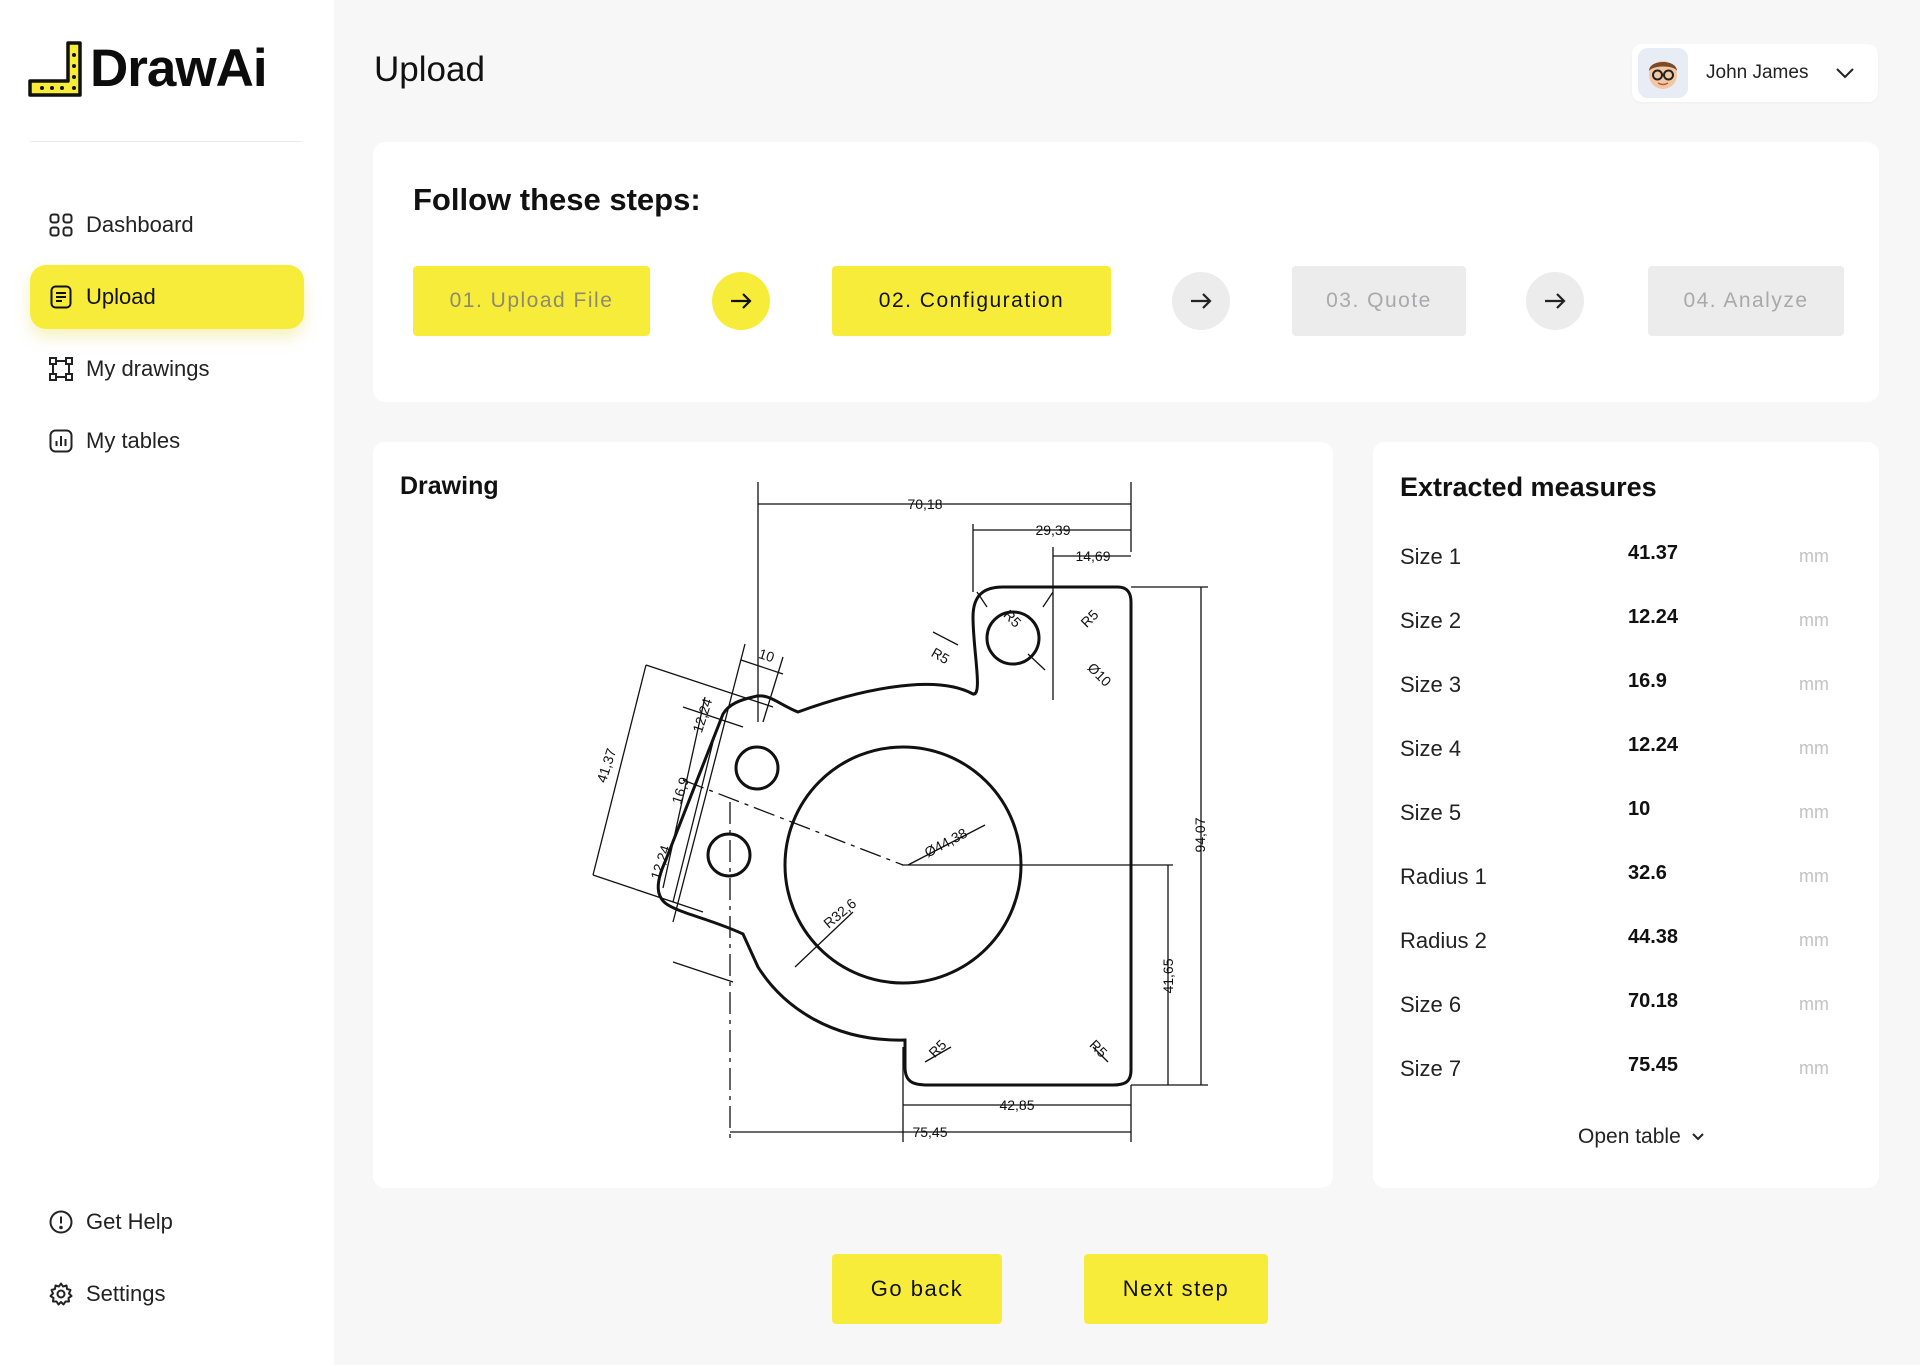  What do you see at coordinates (129, 1221) in the screenshot?
I see `sidebar-item-label: Get Help` at bounding box center [129, 1221].